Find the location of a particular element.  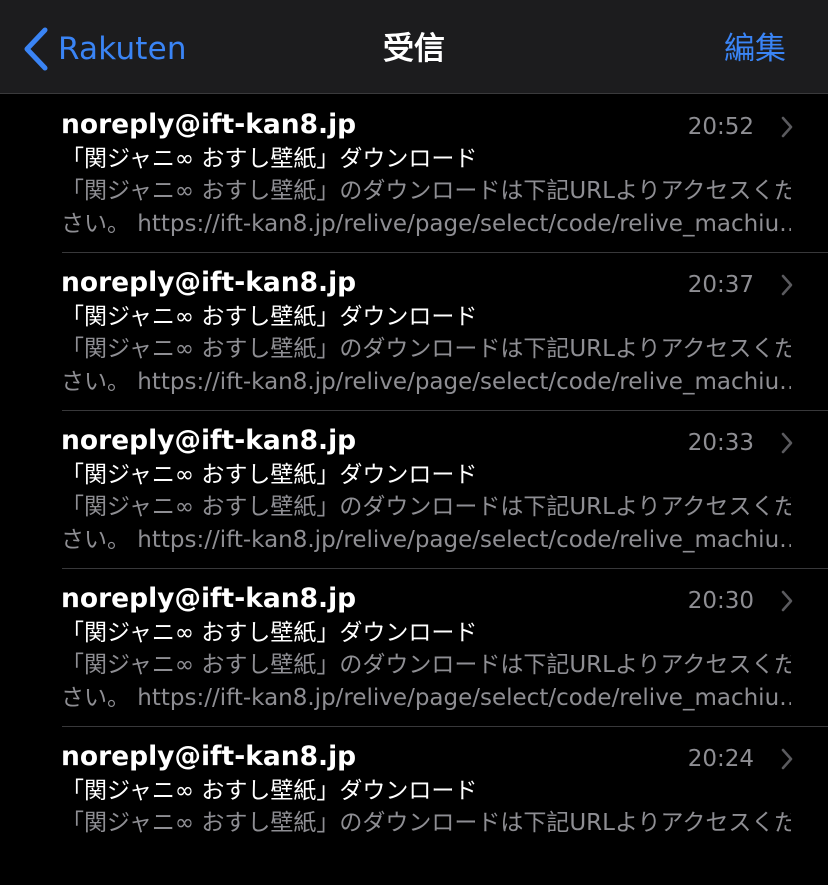

navigation-bar: Rakuten 受信 編集 is located at coordinates (414, 47).